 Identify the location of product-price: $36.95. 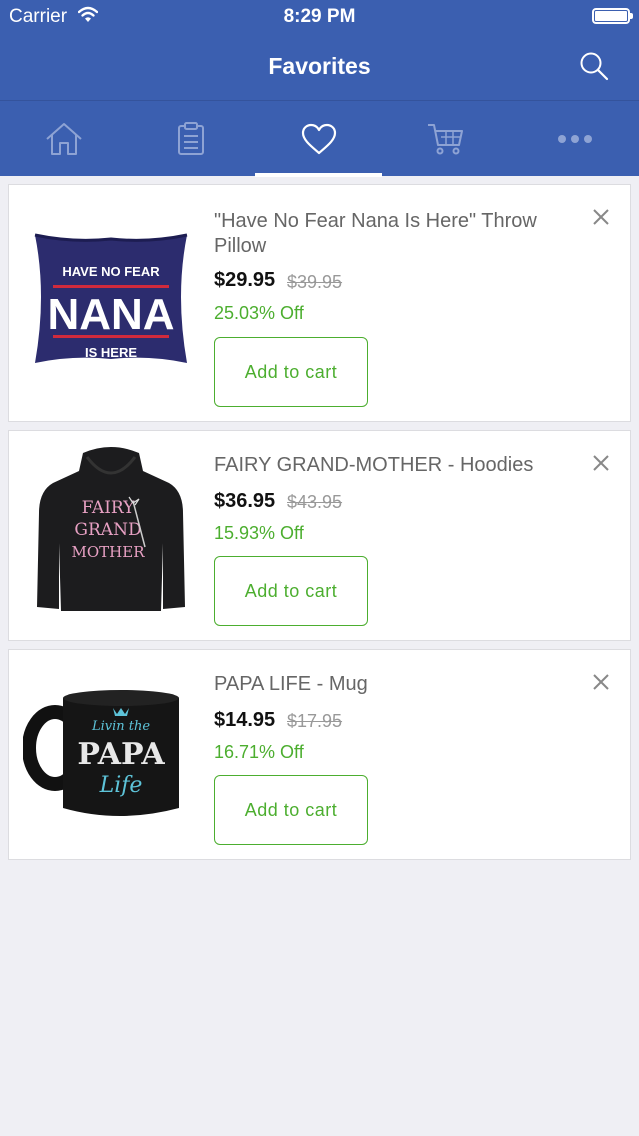
(245, 501).